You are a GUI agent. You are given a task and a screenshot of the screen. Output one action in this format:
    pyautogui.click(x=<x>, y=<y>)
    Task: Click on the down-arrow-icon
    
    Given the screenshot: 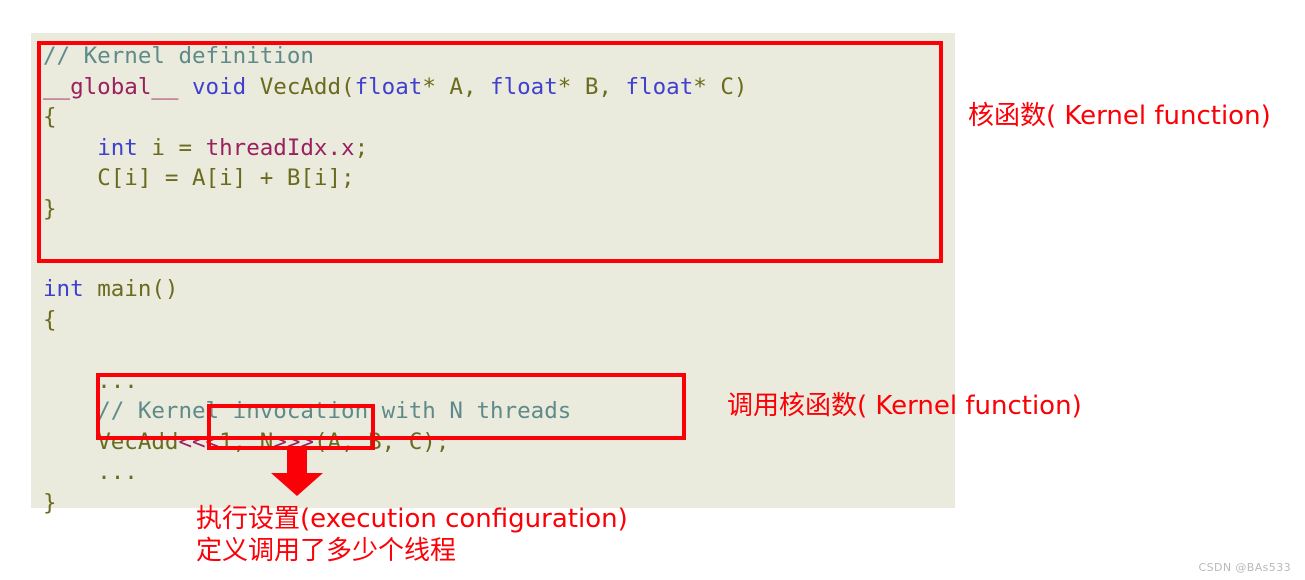 What is the action you would take?
    pyautogui.click(x=297, y=472)
    